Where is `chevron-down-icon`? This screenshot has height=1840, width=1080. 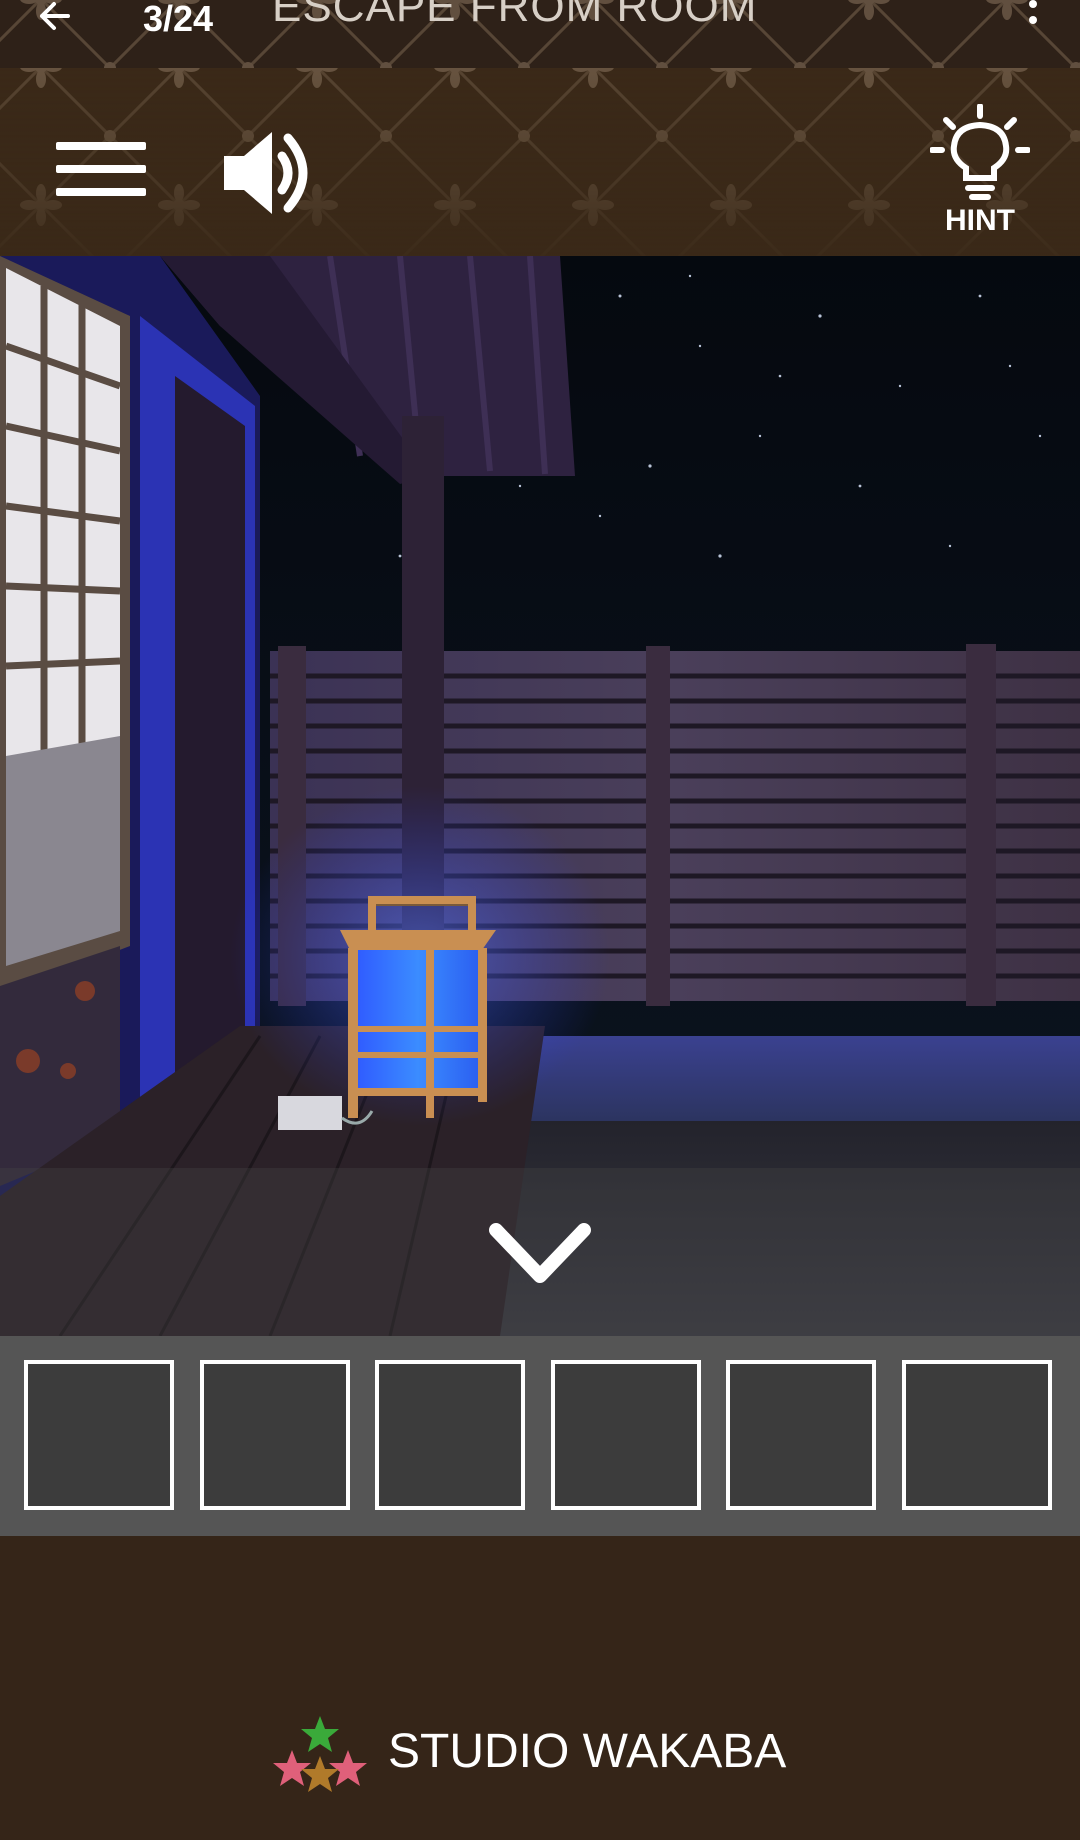 chevron-down-icon is located at coordinates (540, 1255).